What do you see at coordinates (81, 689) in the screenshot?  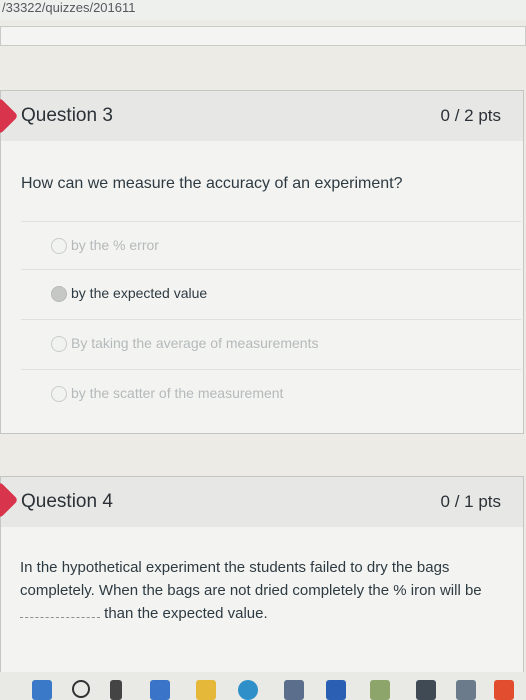 I see `search-icon` at bounding box center [81, 689].